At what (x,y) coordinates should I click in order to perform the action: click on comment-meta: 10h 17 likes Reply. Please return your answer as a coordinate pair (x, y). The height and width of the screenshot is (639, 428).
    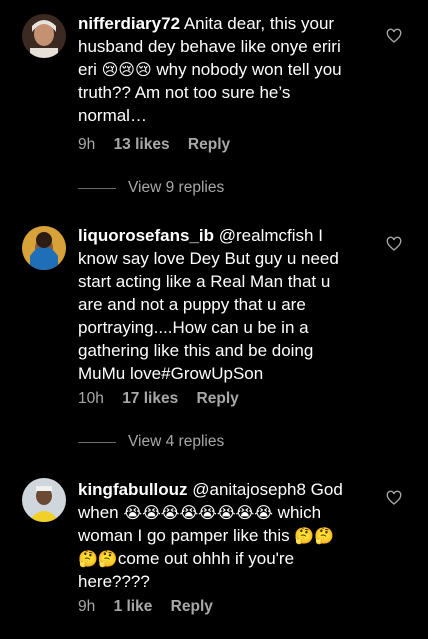
    Looking at the image, I should click on (165, 399).